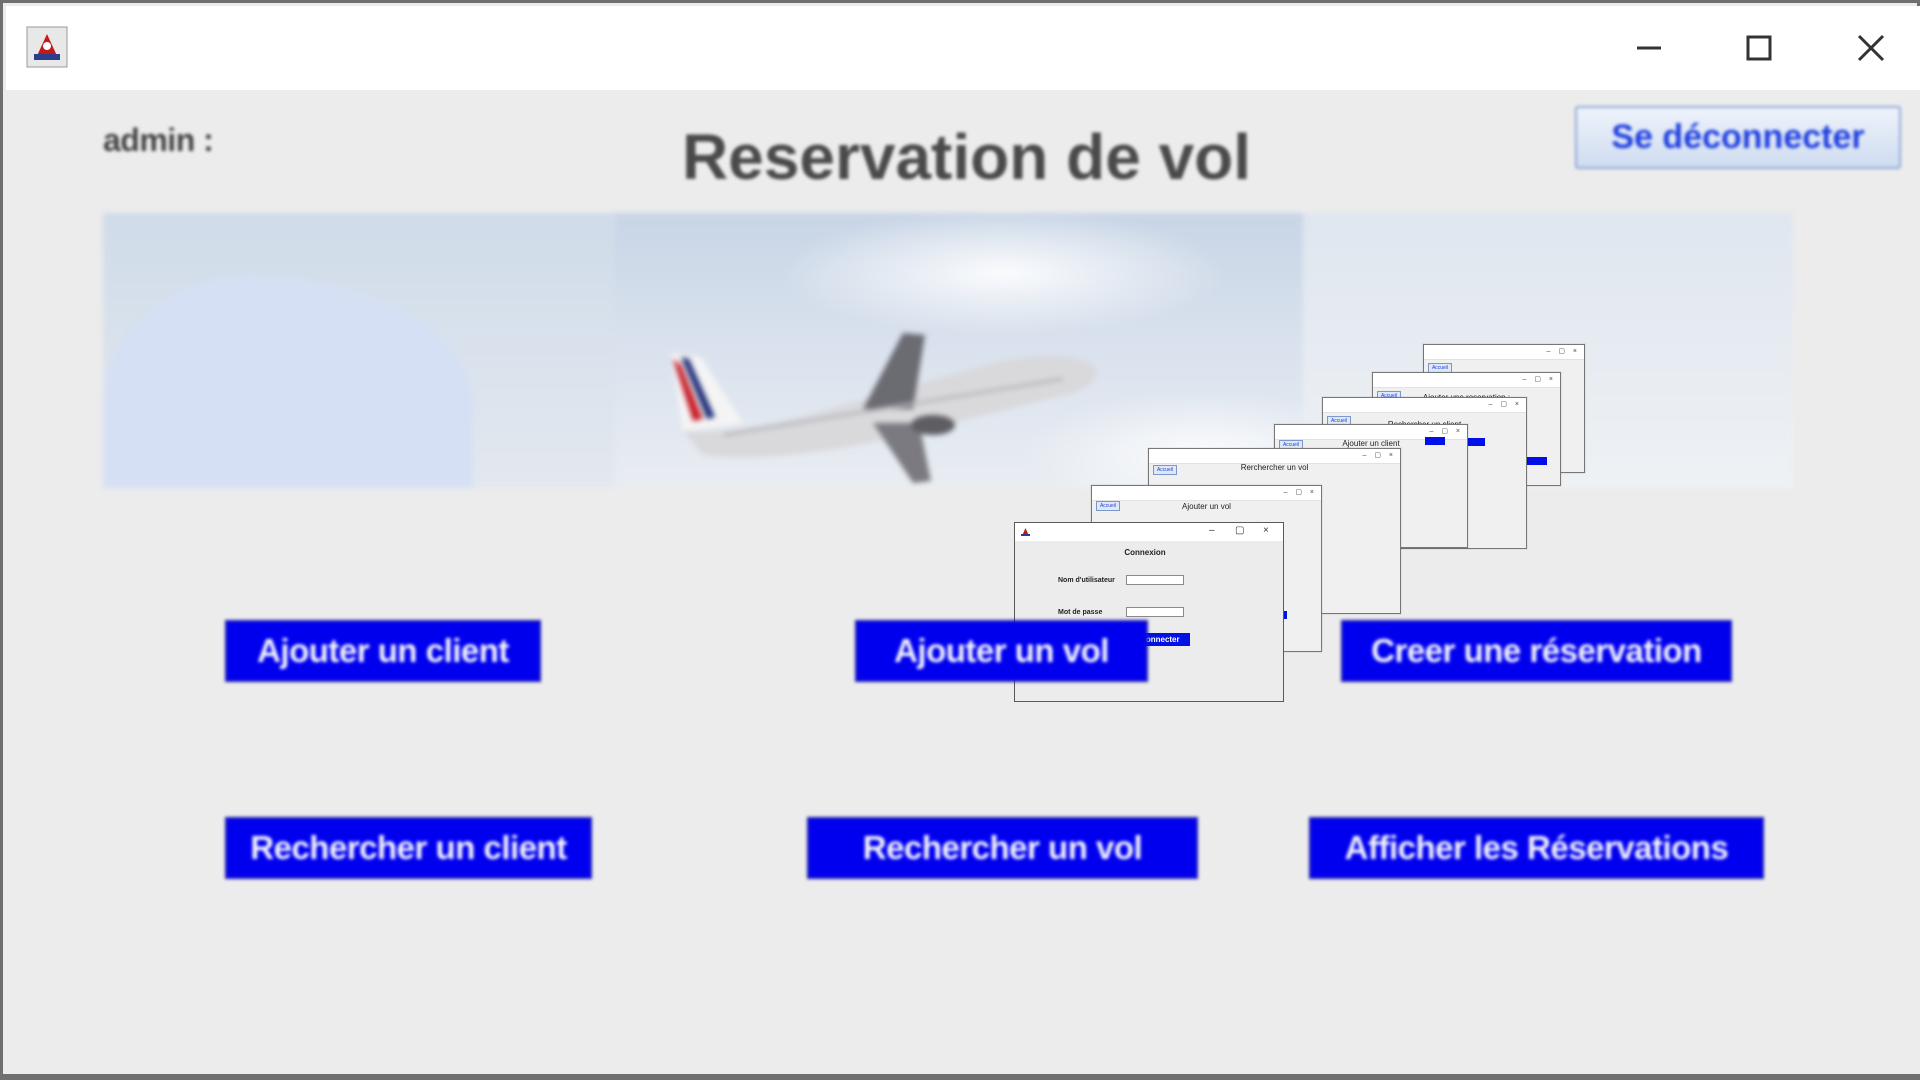 The width and height of the screenshot is (1920, 1080). I want to click on username-field, so click(1155, 580).